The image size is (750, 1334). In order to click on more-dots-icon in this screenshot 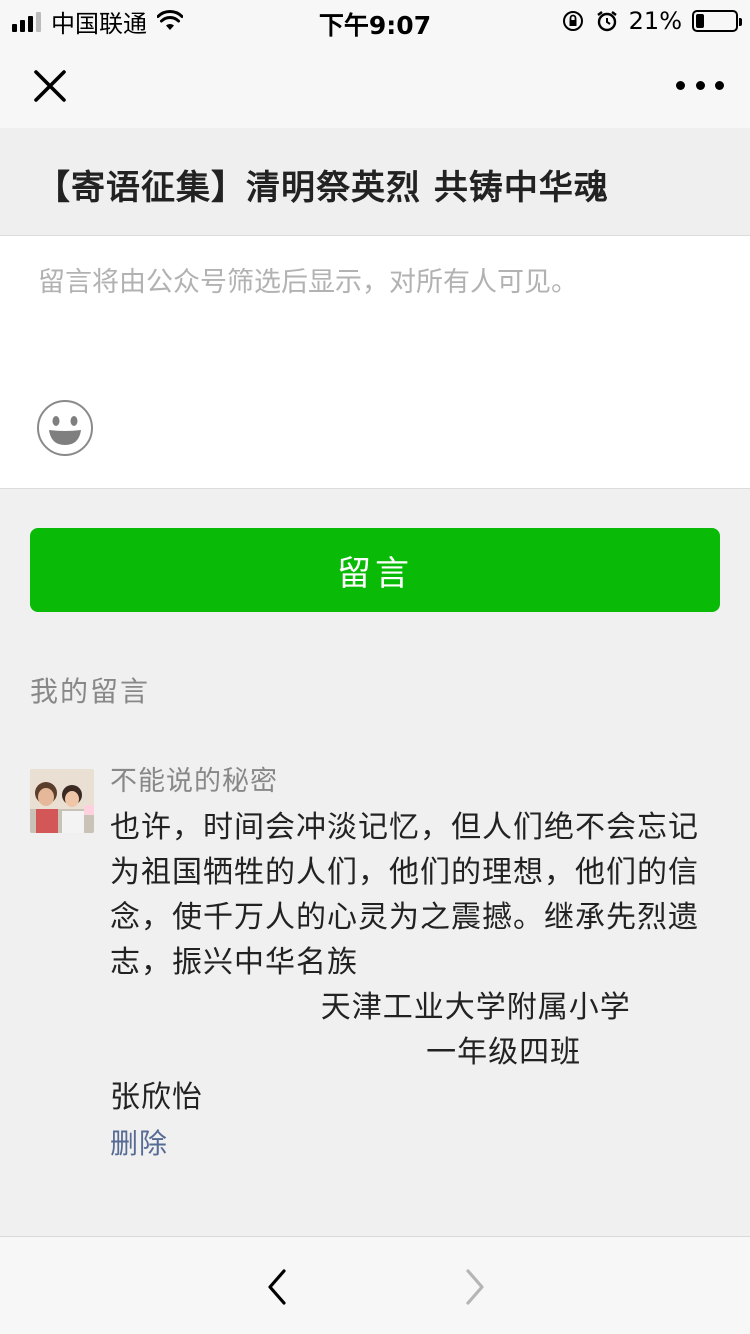, I will do `click(700, 85)`.